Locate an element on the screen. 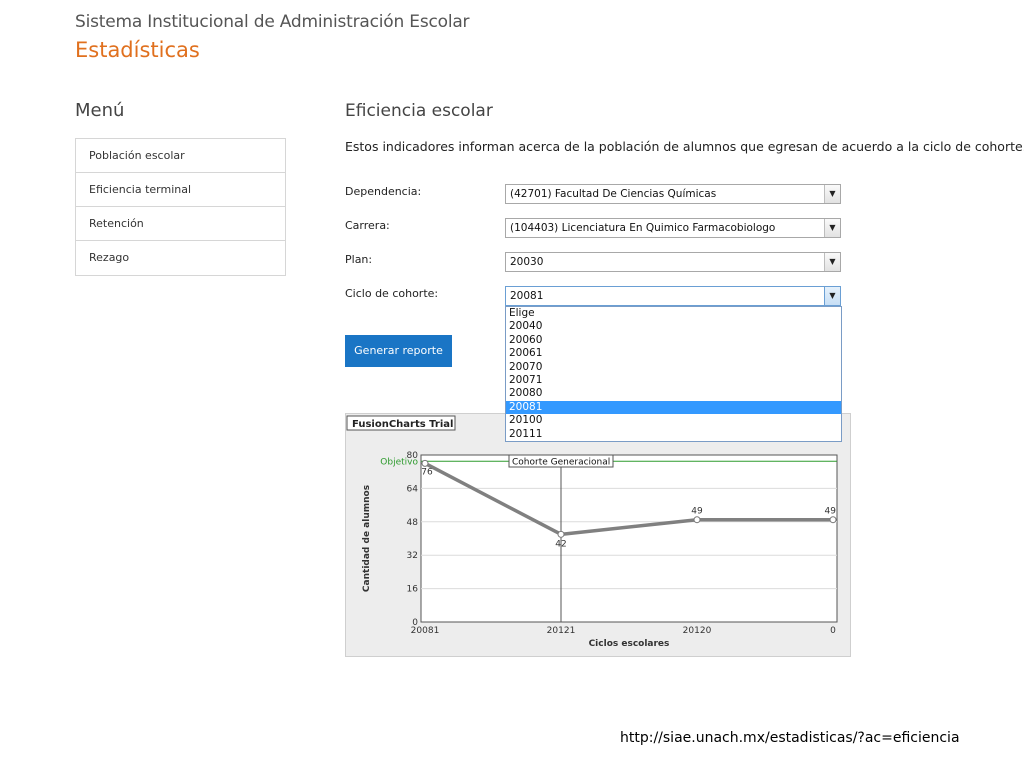  ciclo-option: 20111 is located at coordinates (673, 434).